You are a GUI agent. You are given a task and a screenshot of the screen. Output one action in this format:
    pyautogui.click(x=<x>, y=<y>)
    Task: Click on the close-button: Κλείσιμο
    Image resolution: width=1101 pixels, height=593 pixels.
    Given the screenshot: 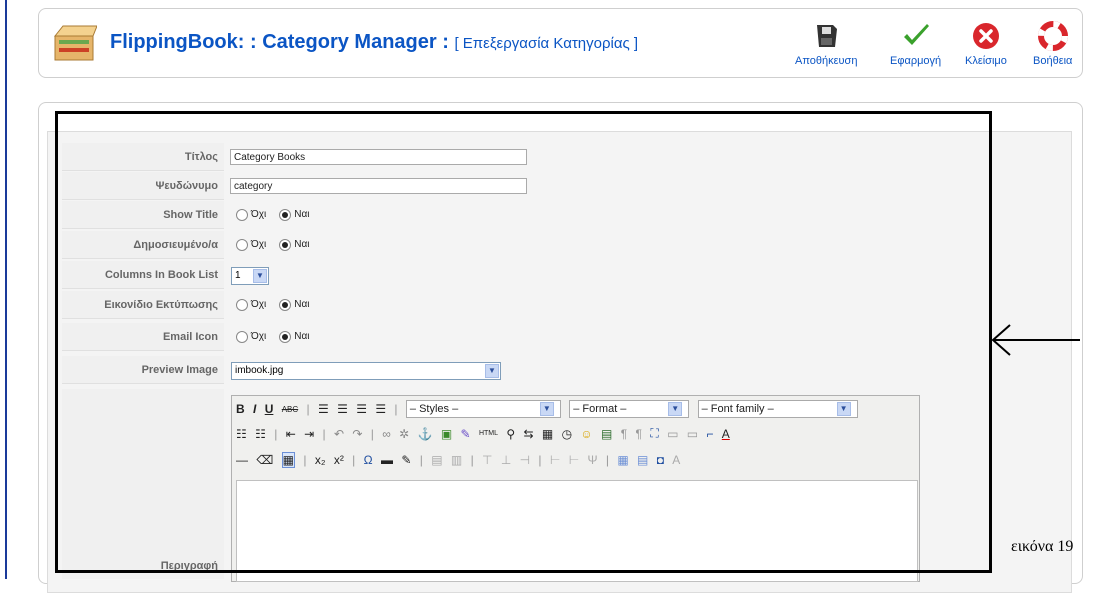 What is the action you would take?
    pyautogui.click(x=986, y=44)
    